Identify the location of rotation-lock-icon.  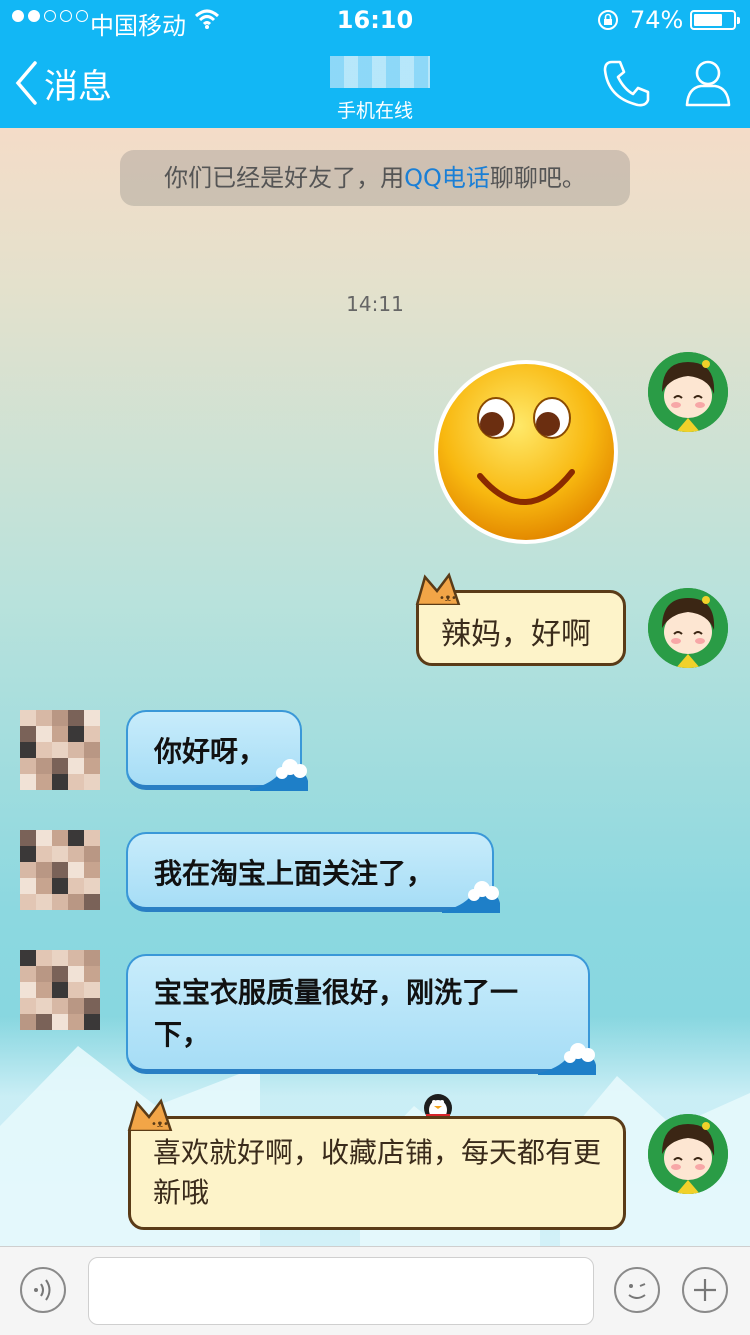
(608, 23).